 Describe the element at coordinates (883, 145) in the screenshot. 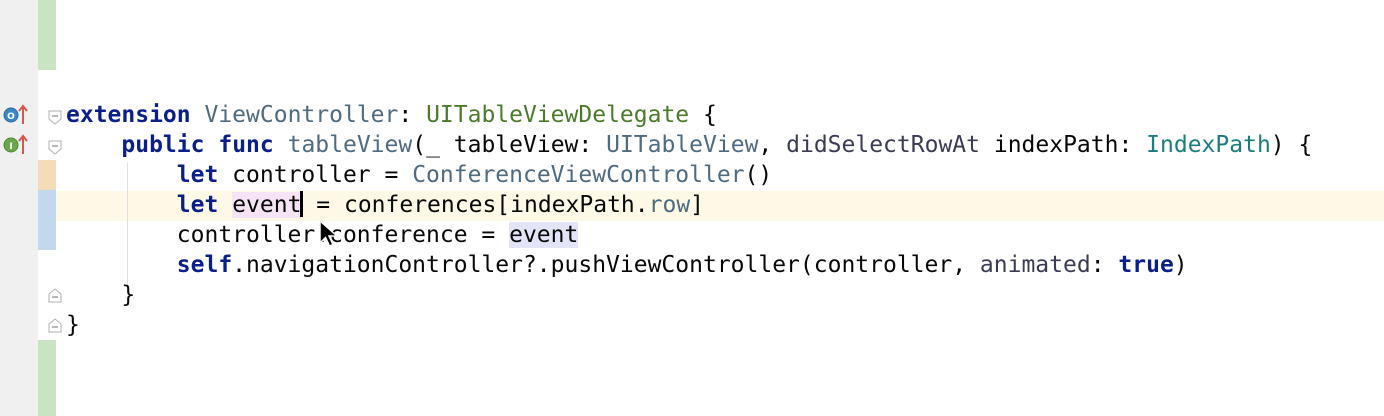

I see `code-token: didSelectRowAt` at that location.